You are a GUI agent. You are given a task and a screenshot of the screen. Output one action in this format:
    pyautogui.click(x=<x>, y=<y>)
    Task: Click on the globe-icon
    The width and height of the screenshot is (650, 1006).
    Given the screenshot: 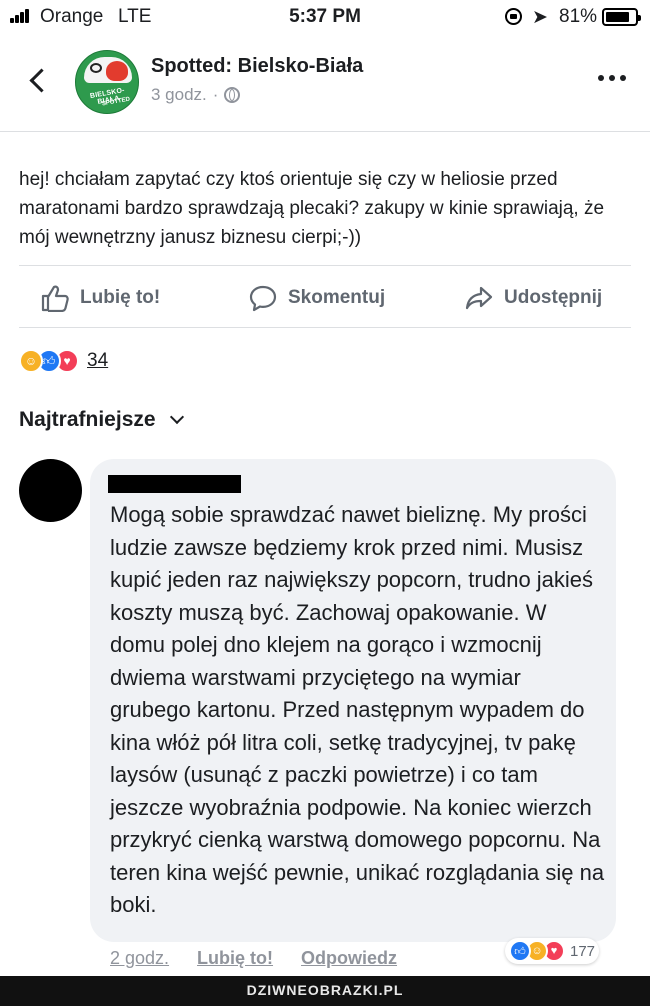 What is the action you would take?
    pyautogui.click(x=232, y=95)
    